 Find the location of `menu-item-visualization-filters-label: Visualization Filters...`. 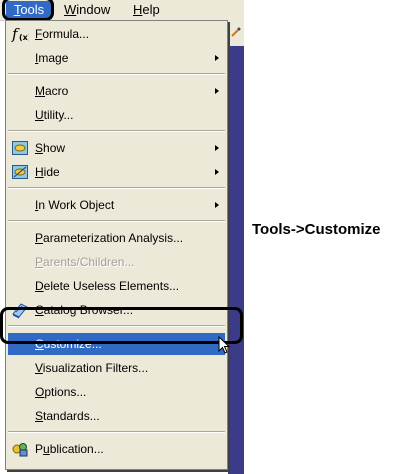

menu-item-visualization-filters-label: Visualization Filters... is located at coordinates (92, 368).